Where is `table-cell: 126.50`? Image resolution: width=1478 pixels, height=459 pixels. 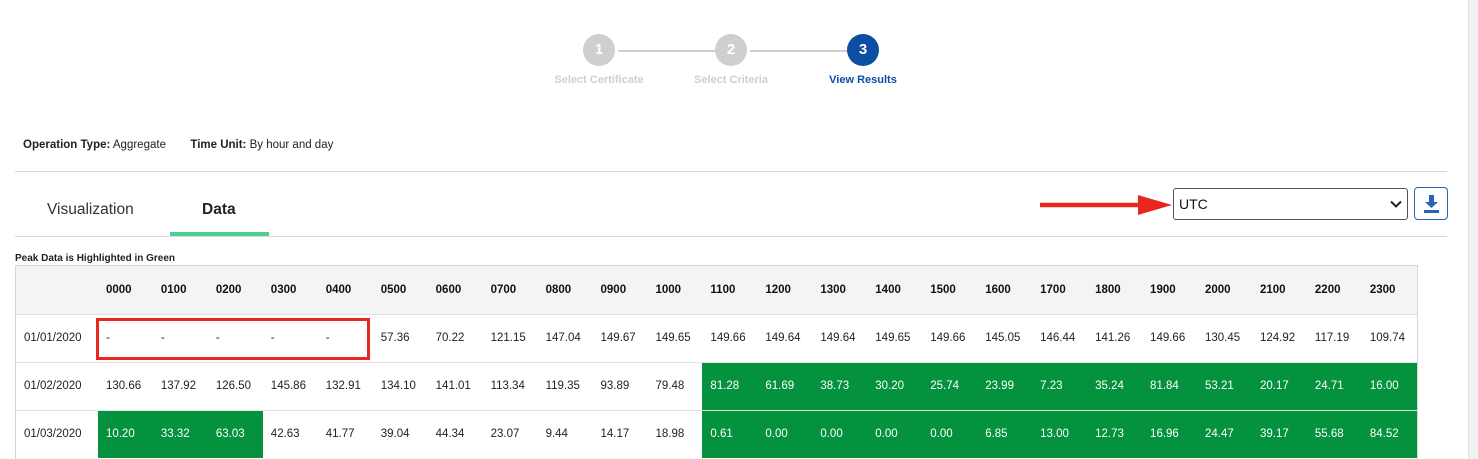 table-cell: 126.50 is located at coordinates (235, 385).